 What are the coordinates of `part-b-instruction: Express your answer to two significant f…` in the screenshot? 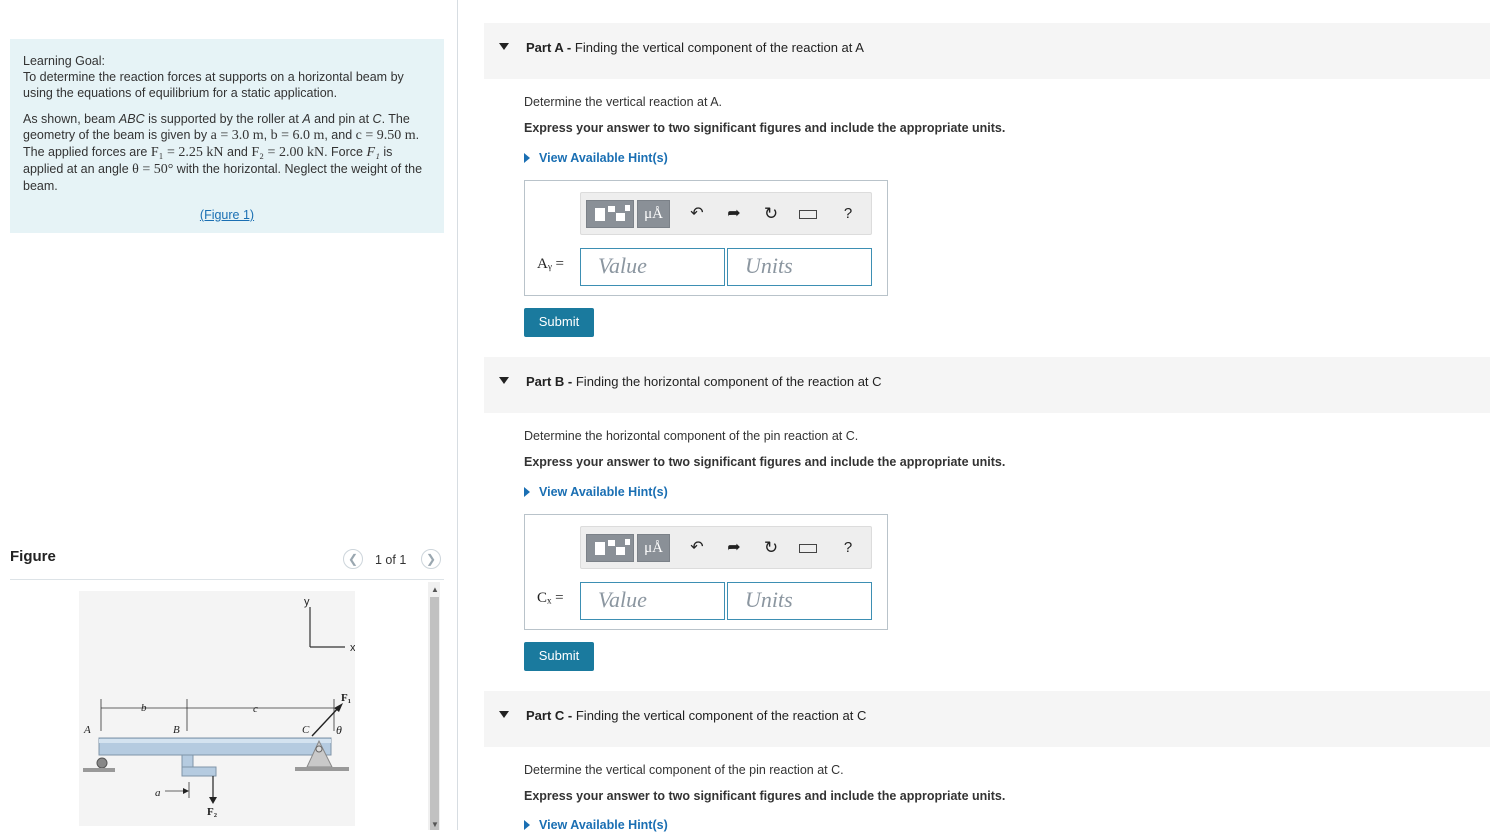 It's located at (765, 462).